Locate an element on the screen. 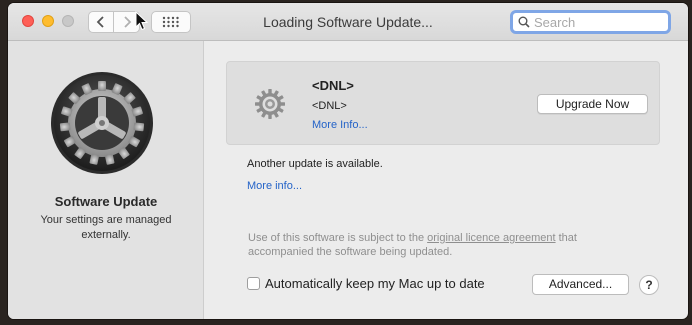 The height and width of the screenshot is (325, 692). gear-icon is located at coordinates (270, 104).